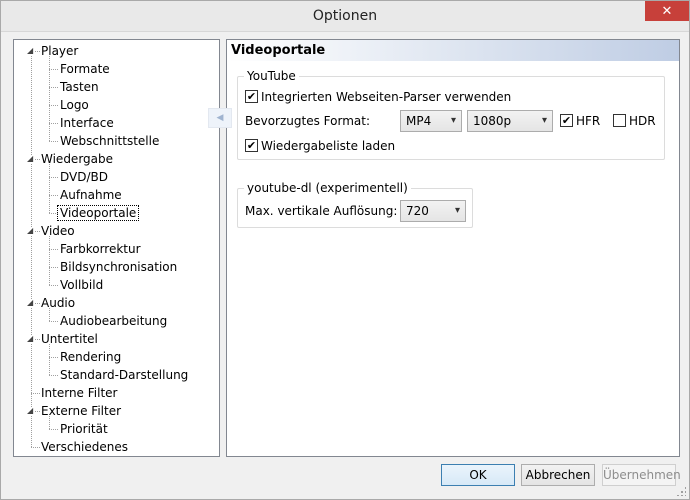 The width and height of the screenshot is (690, 500). Describe the element at coordinates (417, 211) in the screenshot. I see `max-resolution-value: 720` at that location.